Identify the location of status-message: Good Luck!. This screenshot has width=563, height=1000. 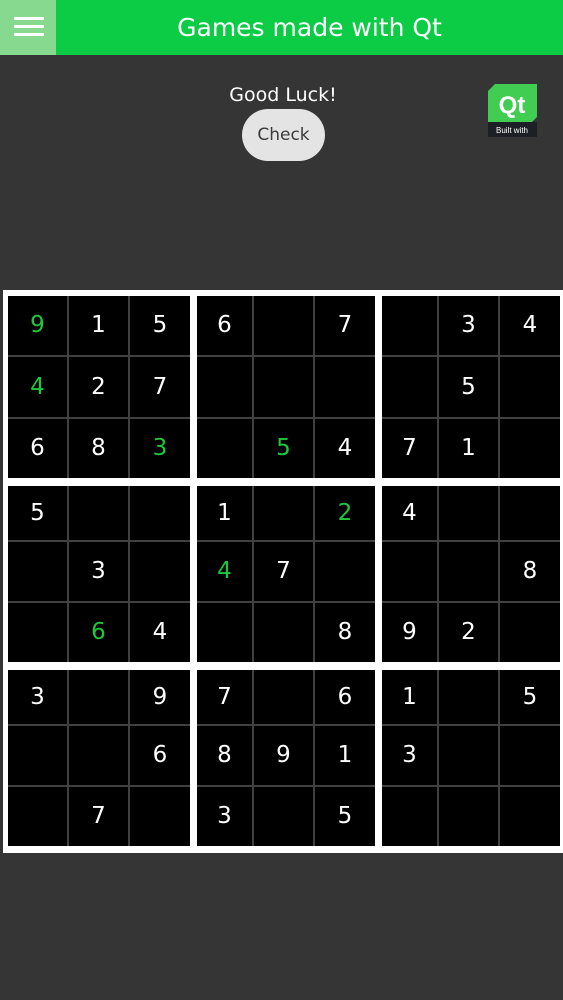
(283, 95).